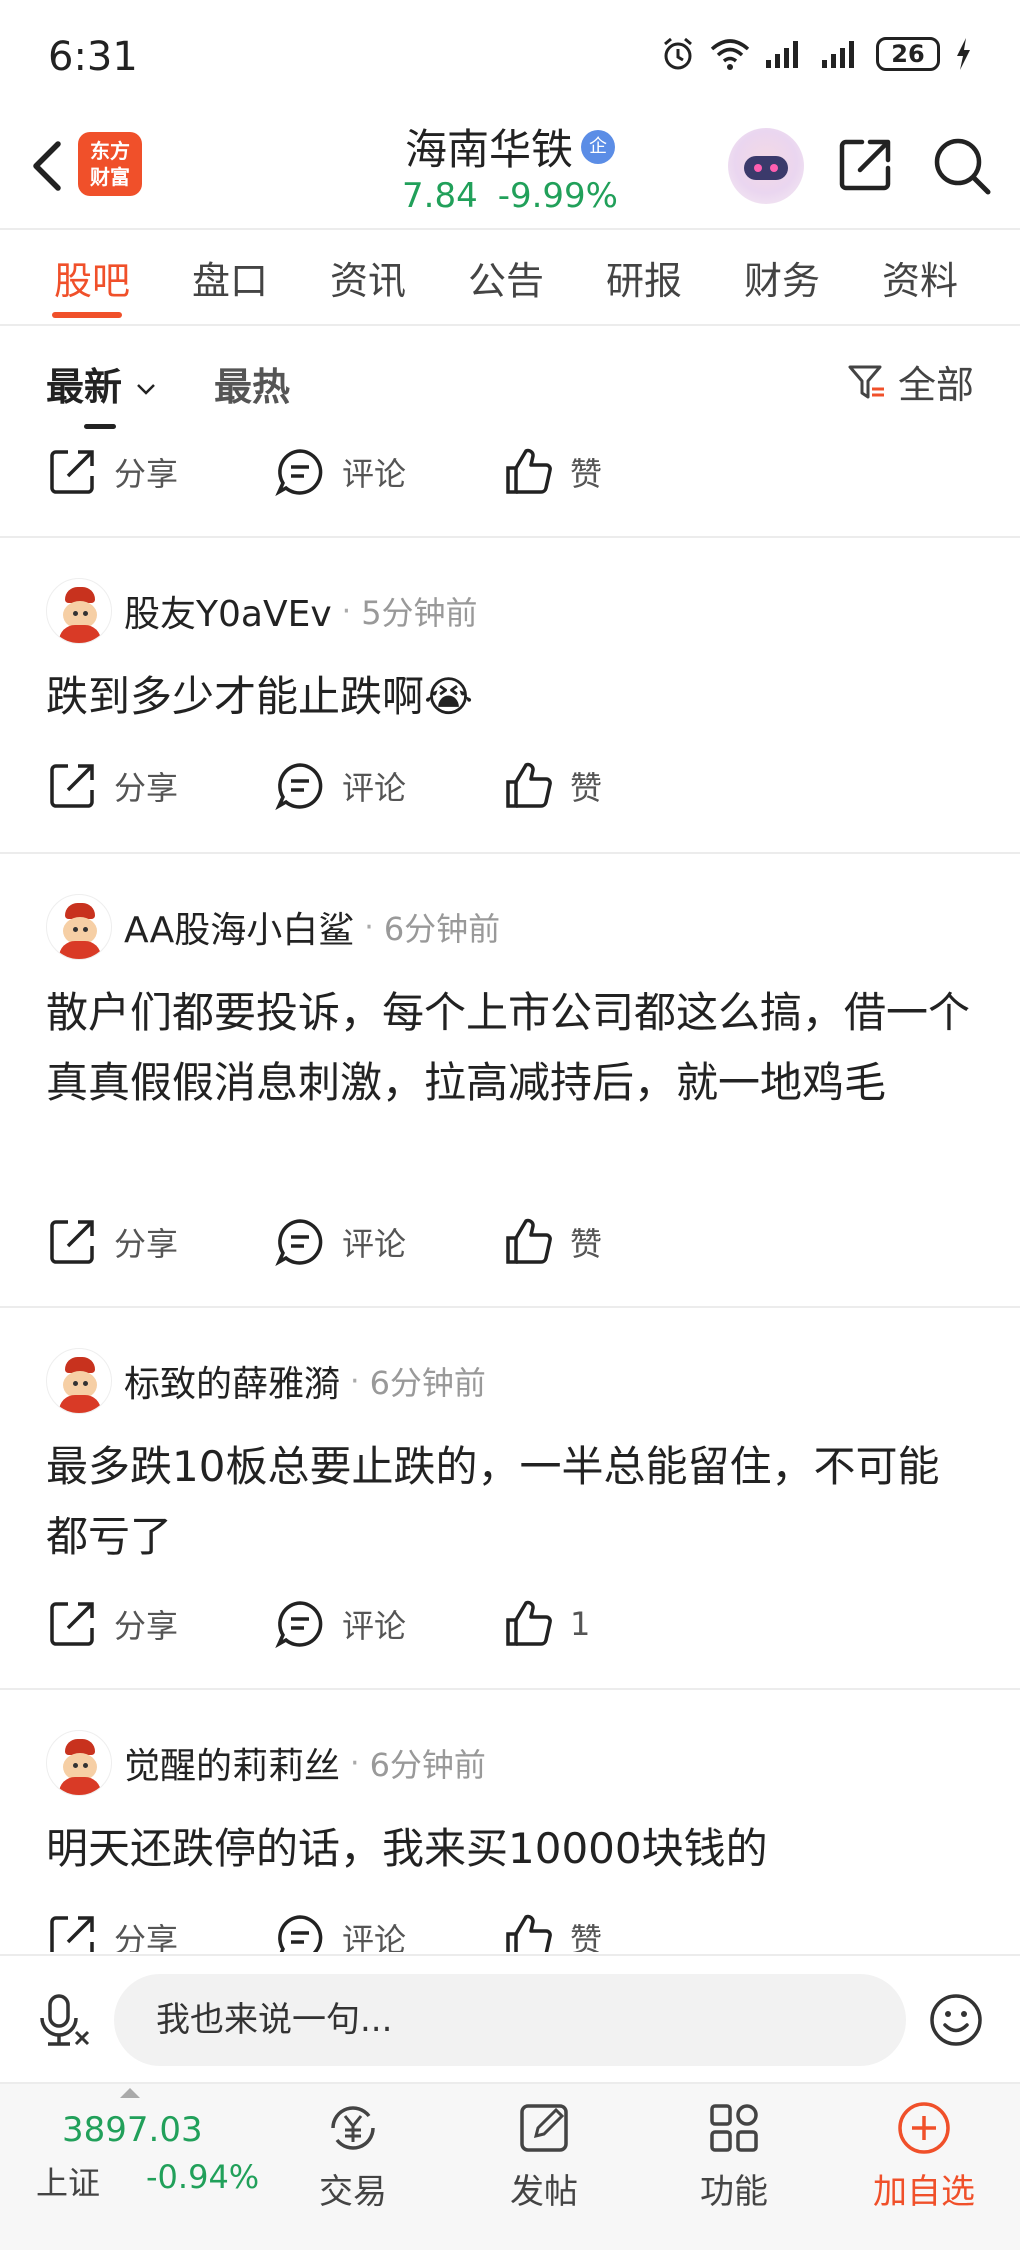 This screenshot has height=2250, width=1020. I want to click on stock-name: 海南华铁, so click(488, 149).